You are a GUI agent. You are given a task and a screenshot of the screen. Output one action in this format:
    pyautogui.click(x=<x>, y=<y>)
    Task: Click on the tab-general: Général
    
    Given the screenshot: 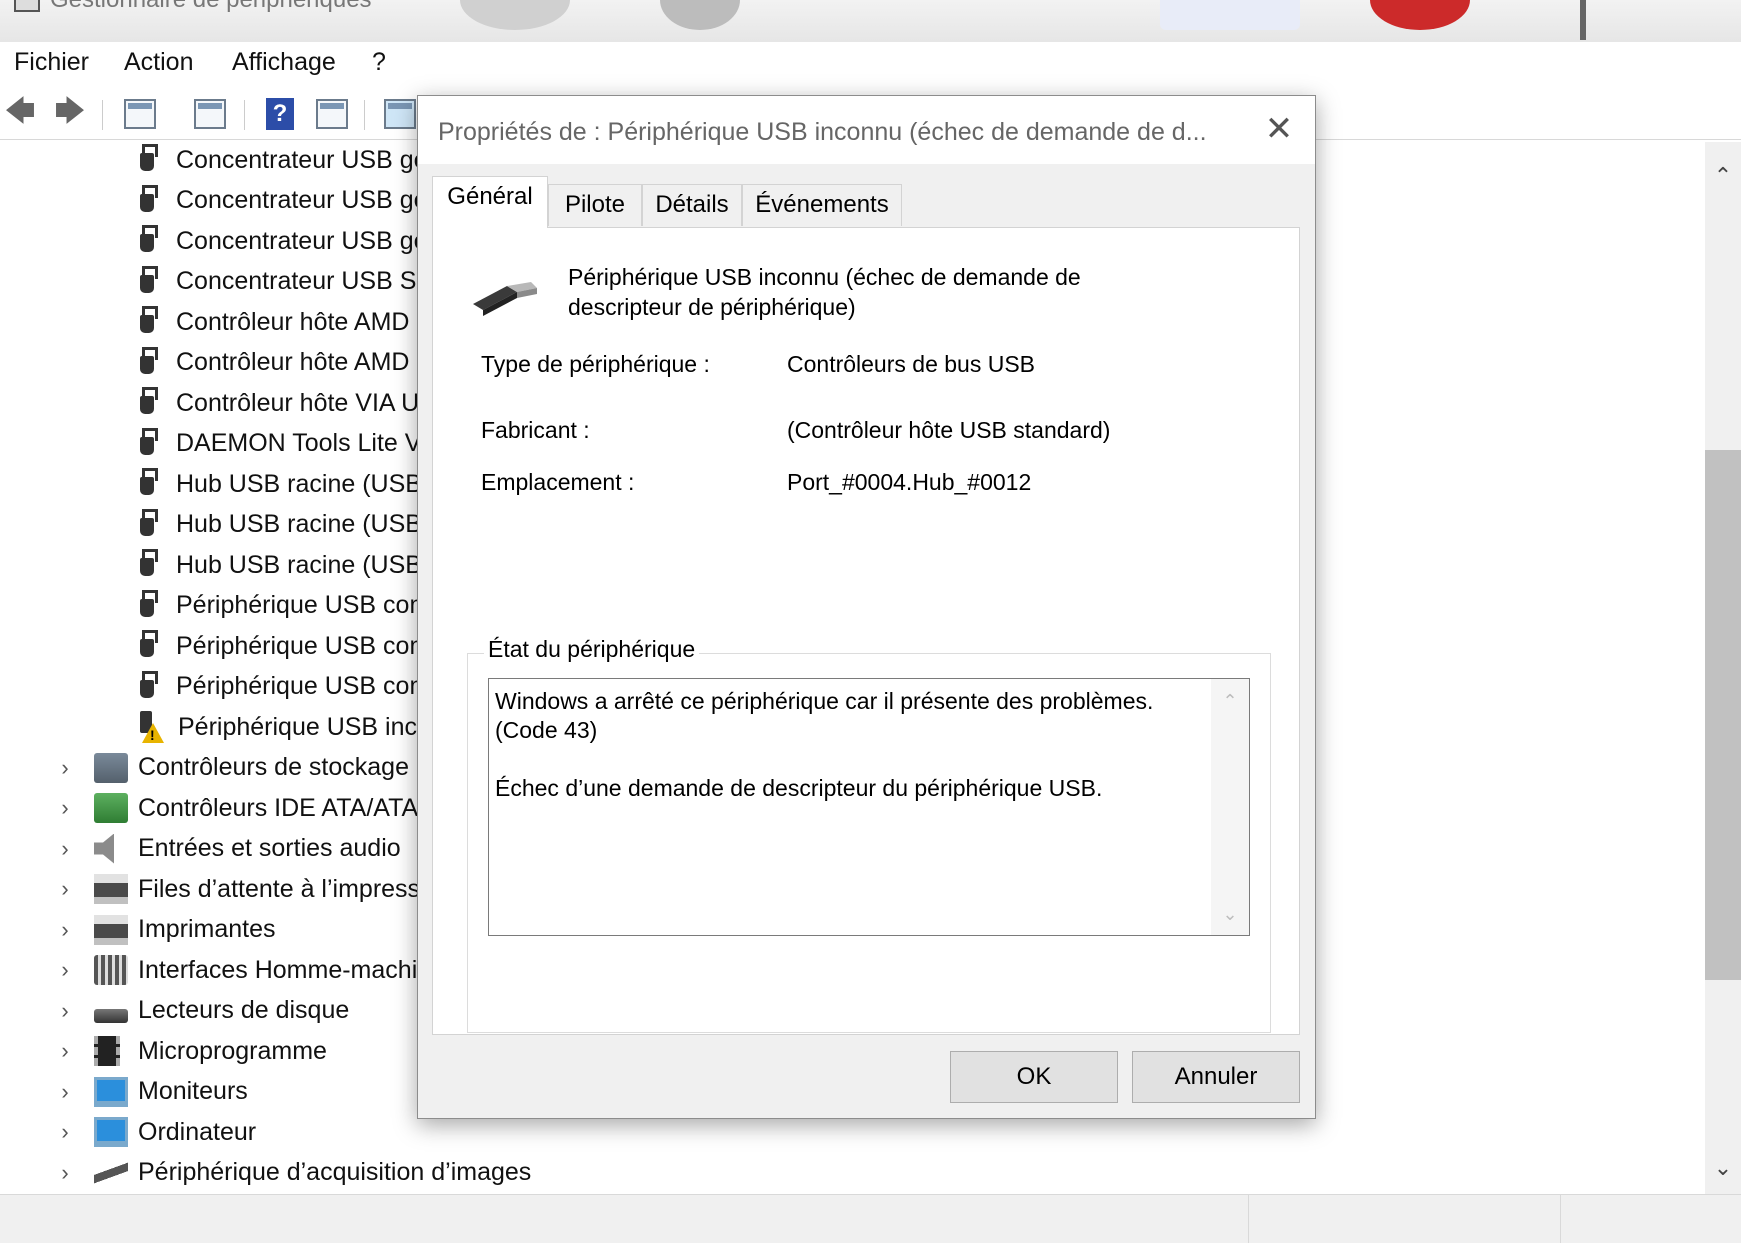 What is the action you would take?
    pyautogui.click(x=490, y=202)
    